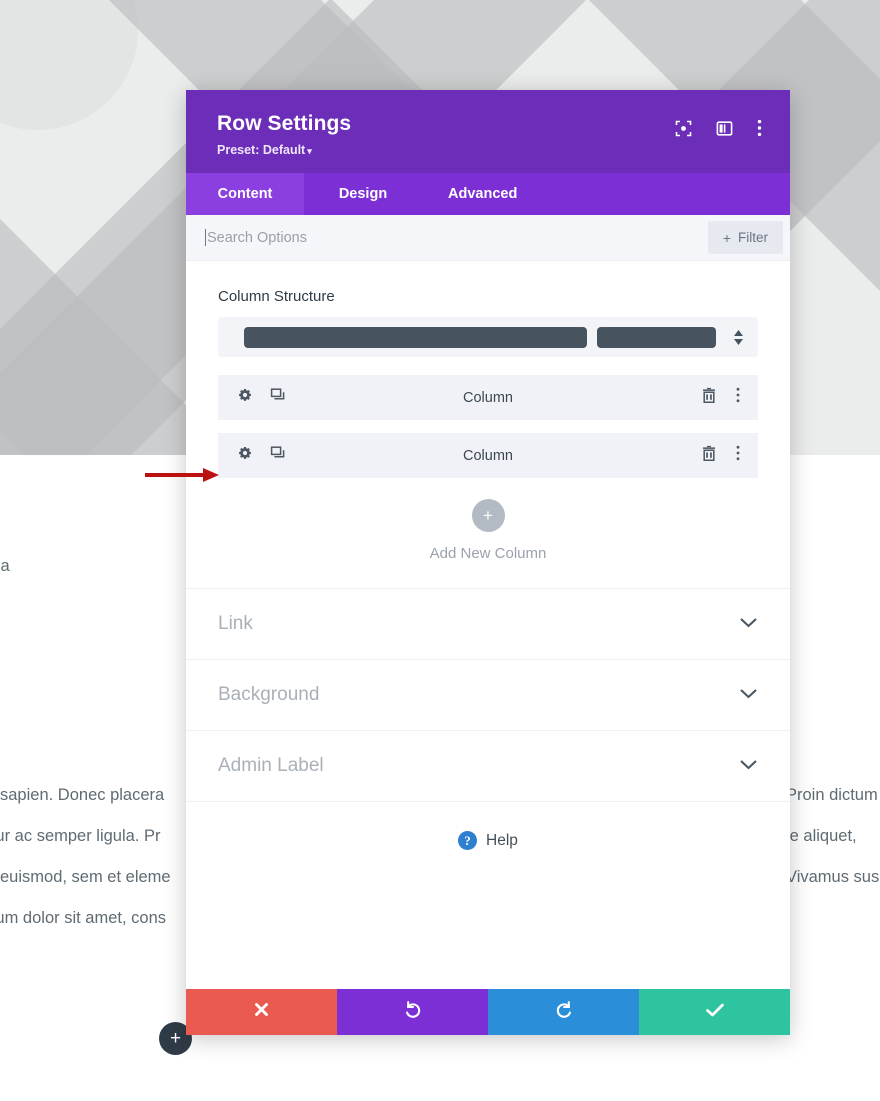 Image resolution: width=880 pixels, height=1101 pixels. I want to click on accordion-admin-label: Admin Label, so click(488, 765).